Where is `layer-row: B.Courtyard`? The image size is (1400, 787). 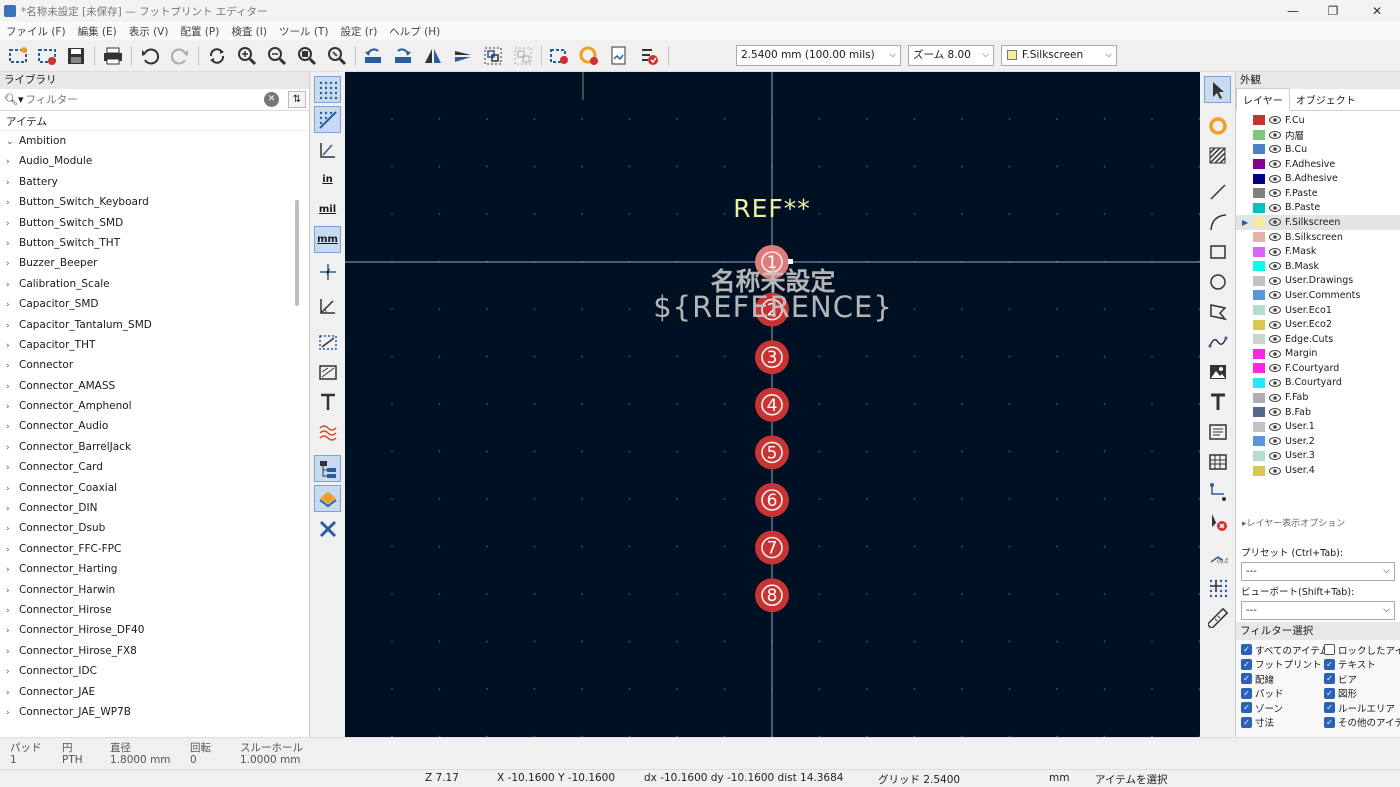 layer-row: B.Courtyard is located at coordinates (1318, 383).